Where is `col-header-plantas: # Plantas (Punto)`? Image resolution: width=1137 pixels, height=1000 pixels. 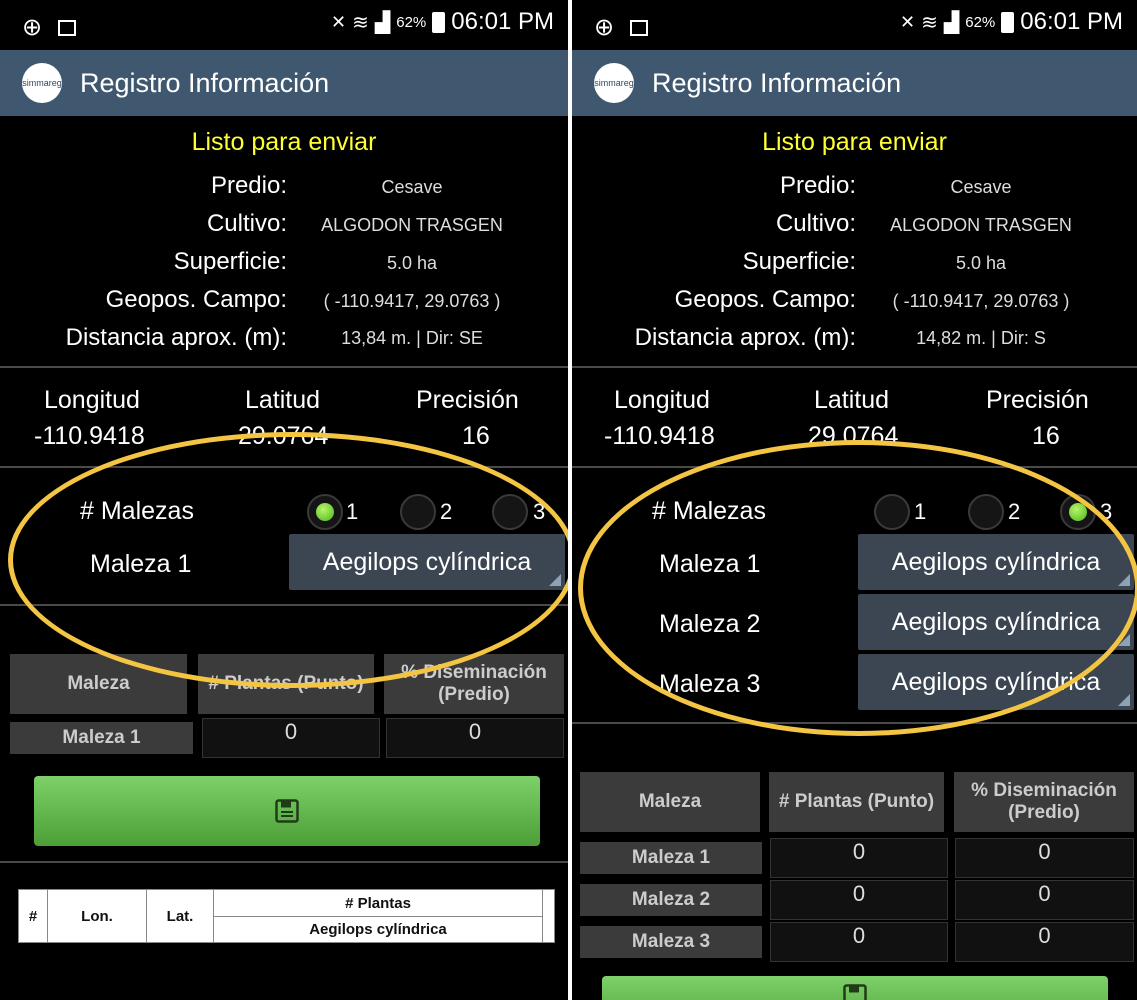
col-header-plantas: # Plantas (Punto) is located at coordinates (856, 802).